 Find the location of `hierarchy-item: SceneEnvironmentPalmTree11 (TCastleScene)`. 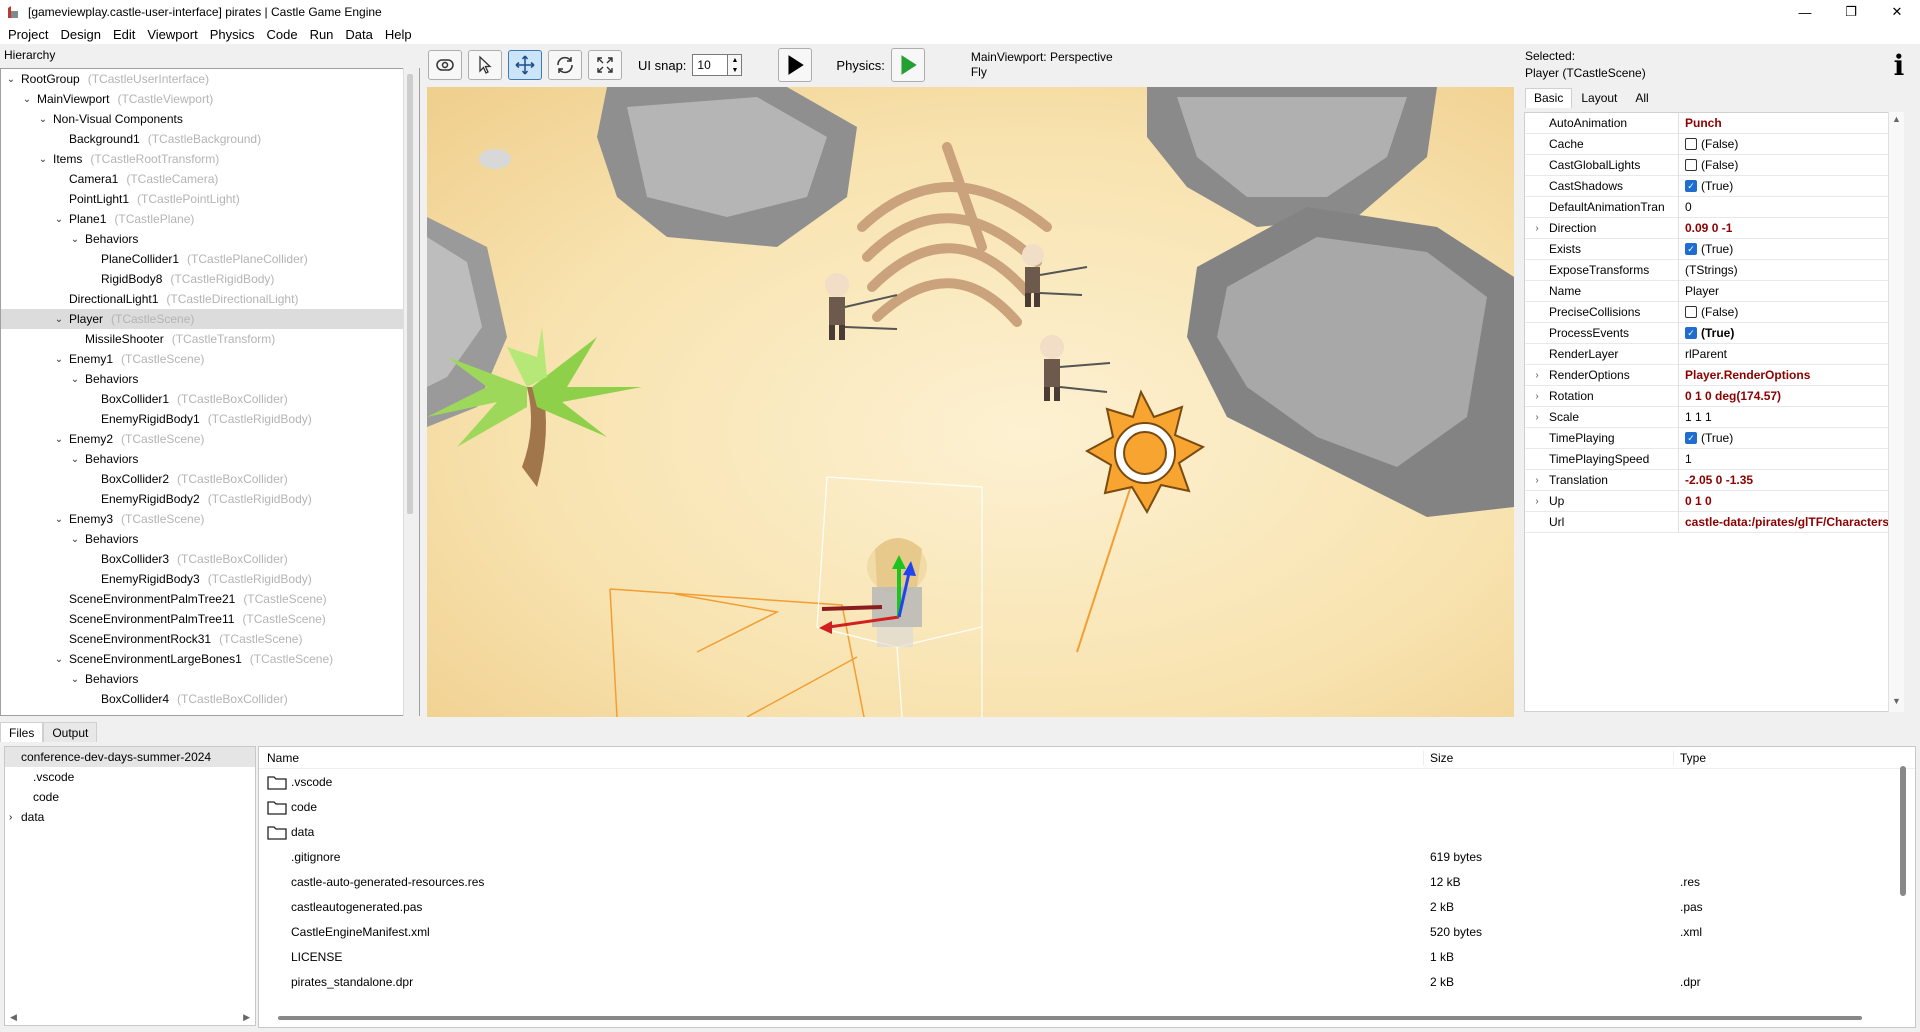

hierarchy-item: SceneEnvironmentPalmTree11 (TCastleScene) is located at coordinates (210, 619).